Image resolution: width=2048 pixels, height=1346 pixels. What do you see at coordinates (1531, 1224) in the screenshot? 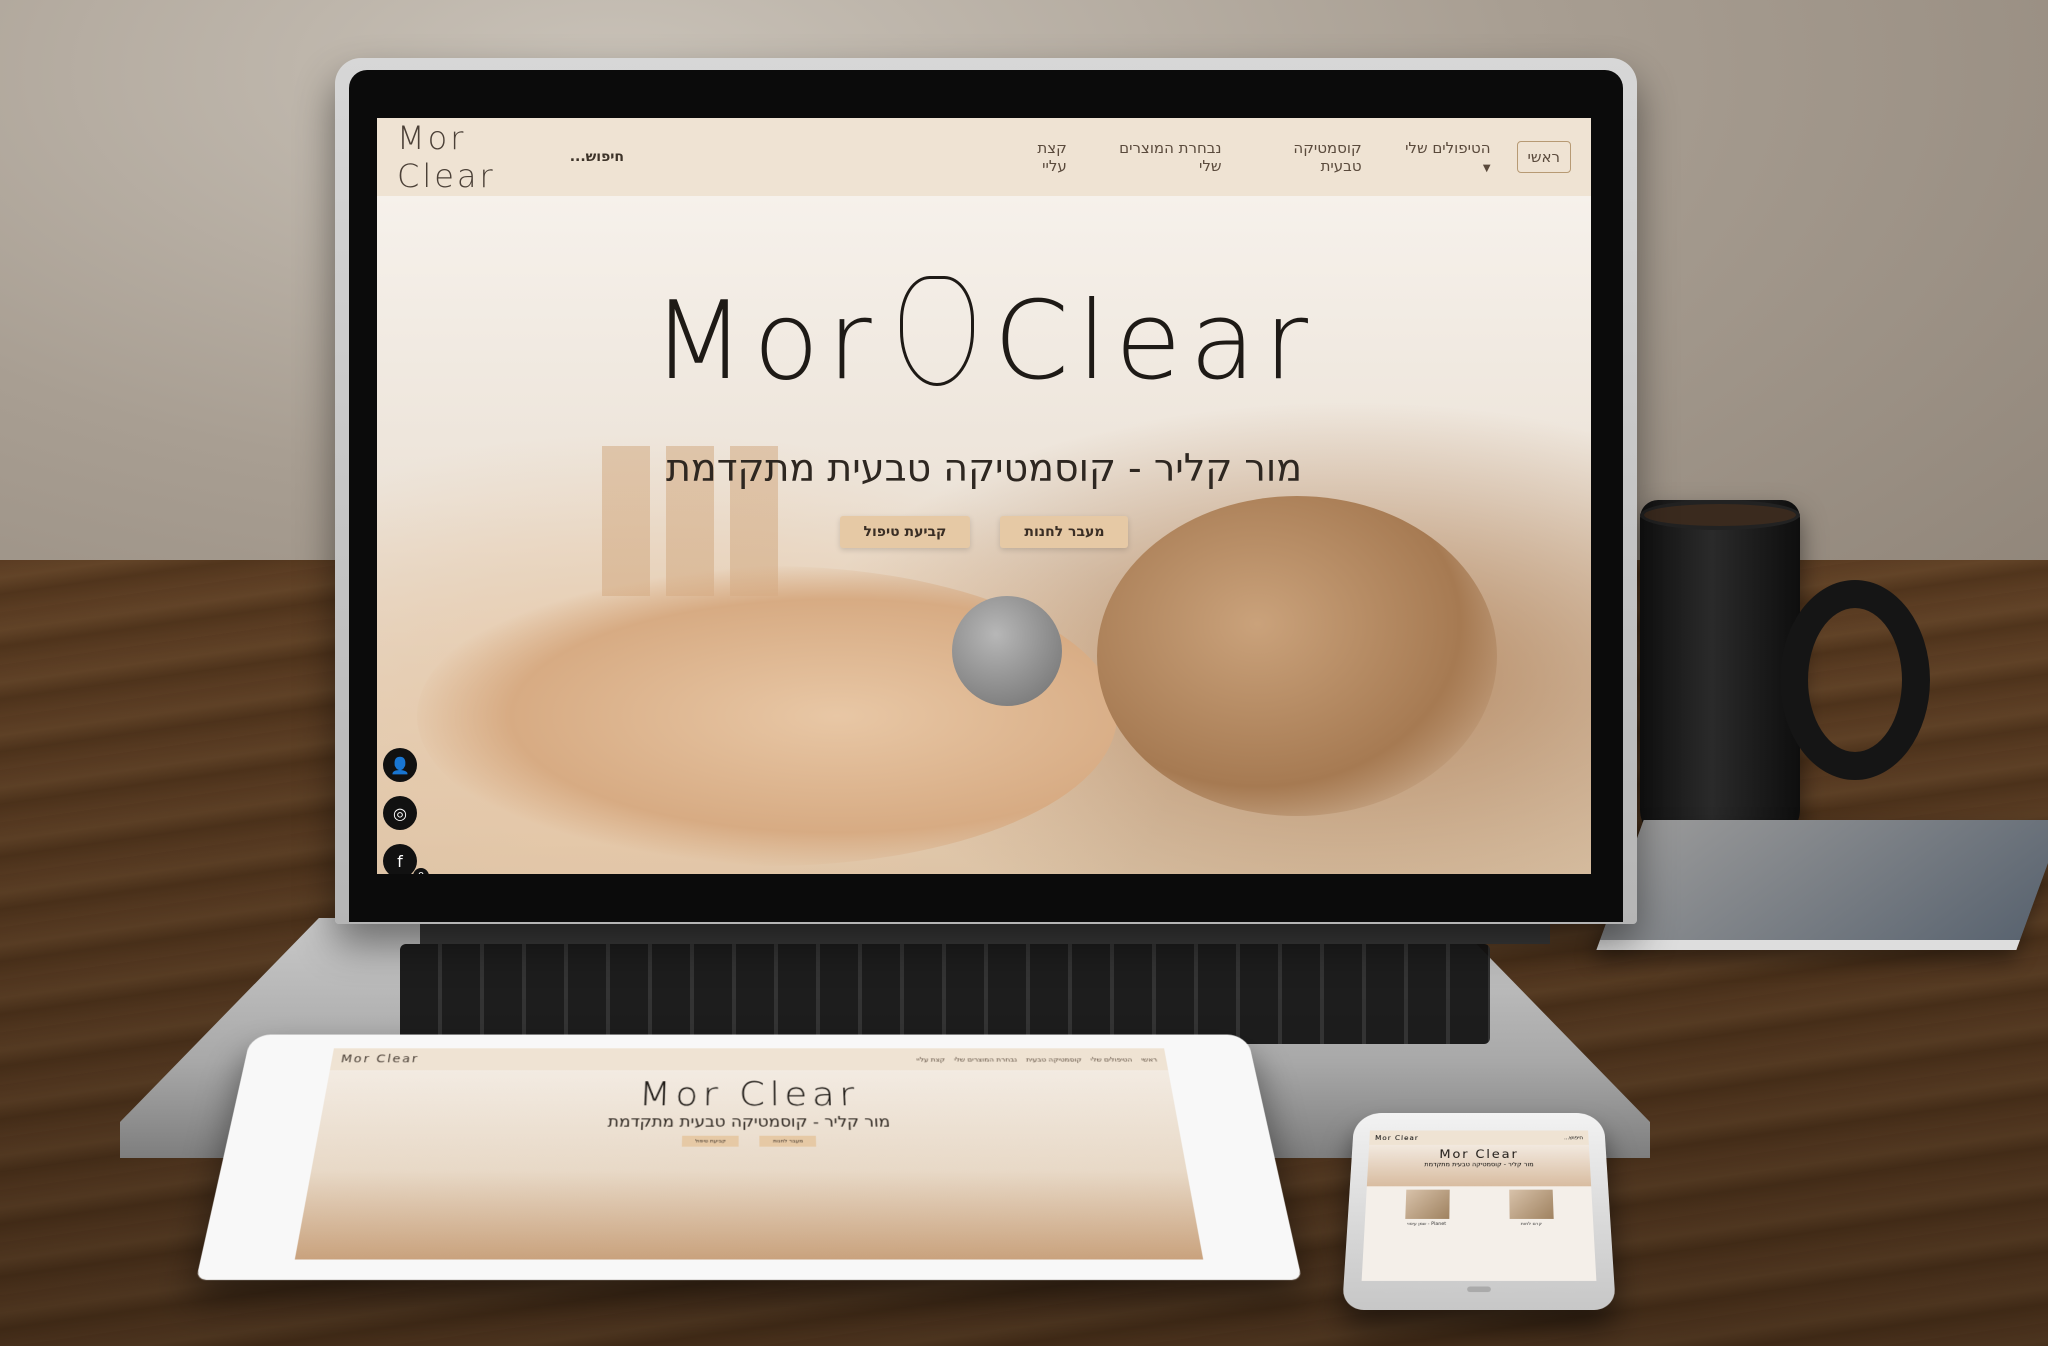
I see `product-name: קרם לחות` at bounding box center [1531, 1224].